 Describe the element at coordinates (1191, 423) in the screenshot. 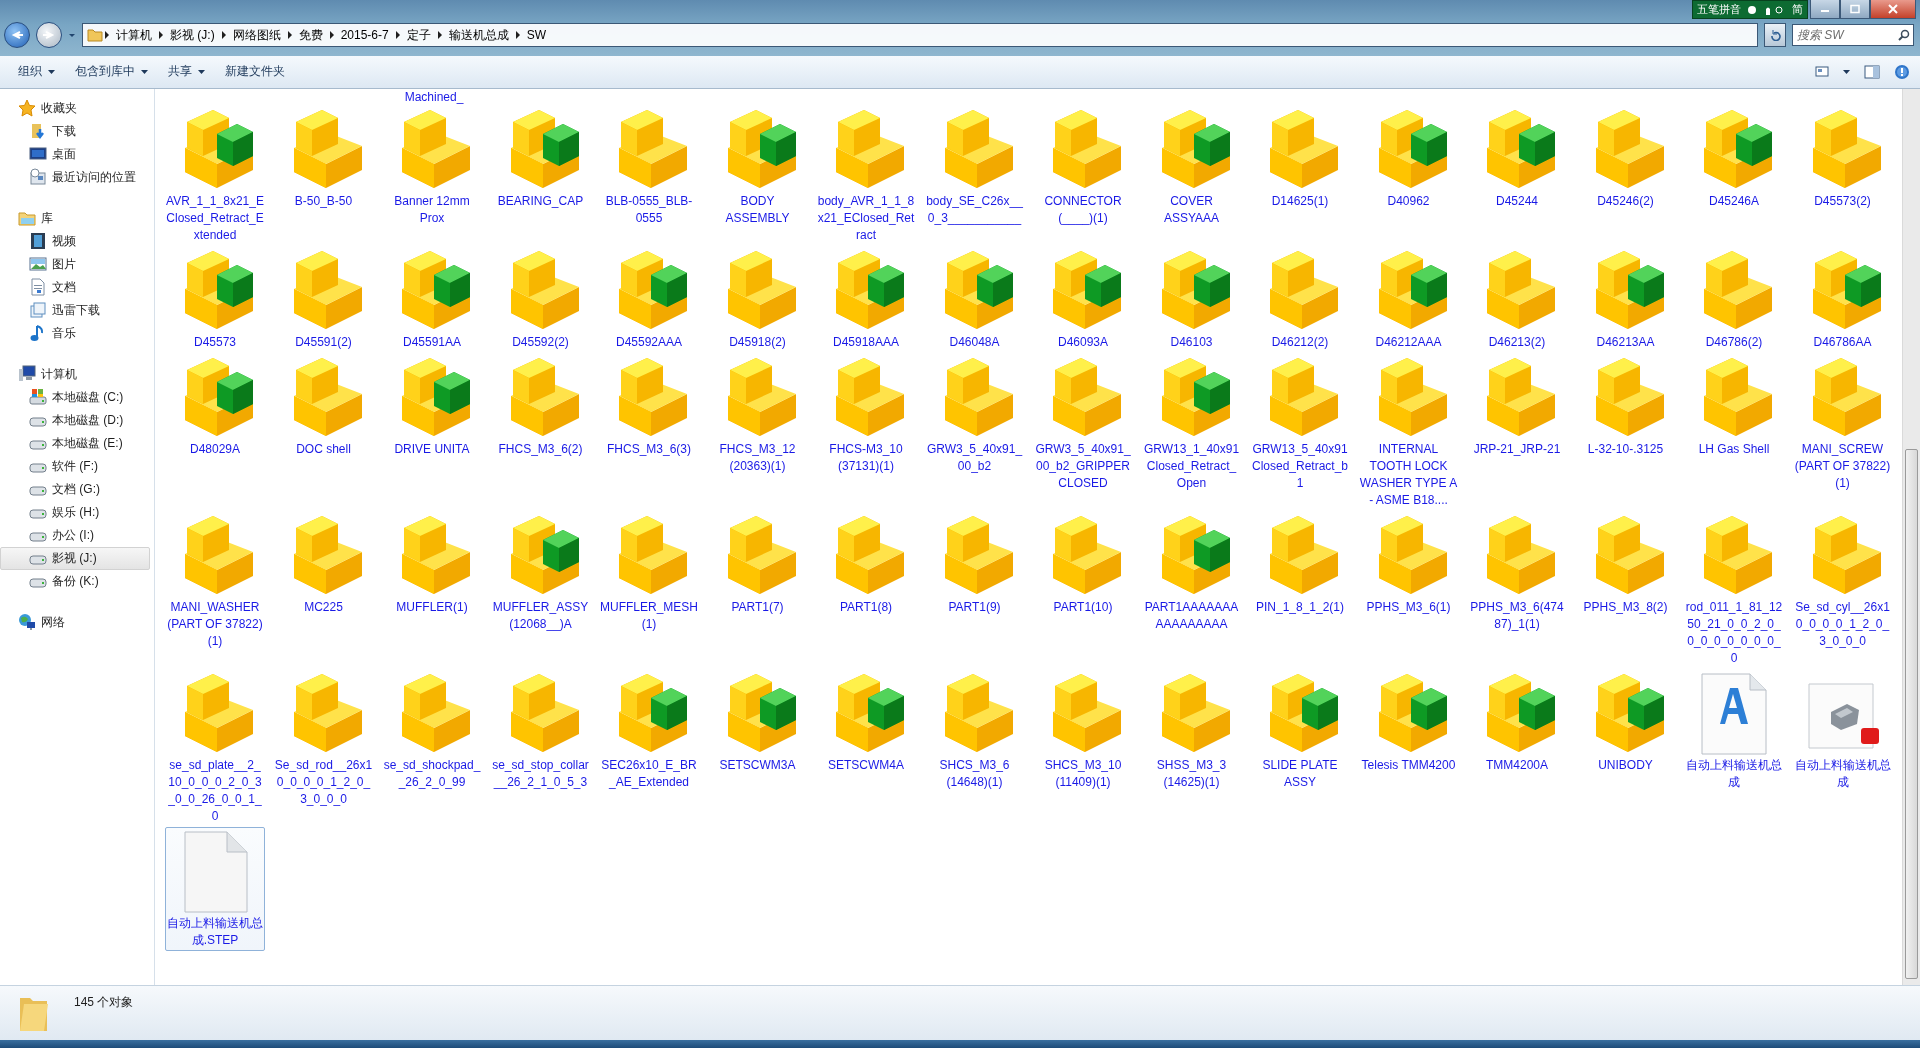

I see `file-item: GRW13_1_40x91Closed_Retract_Open` at that location.